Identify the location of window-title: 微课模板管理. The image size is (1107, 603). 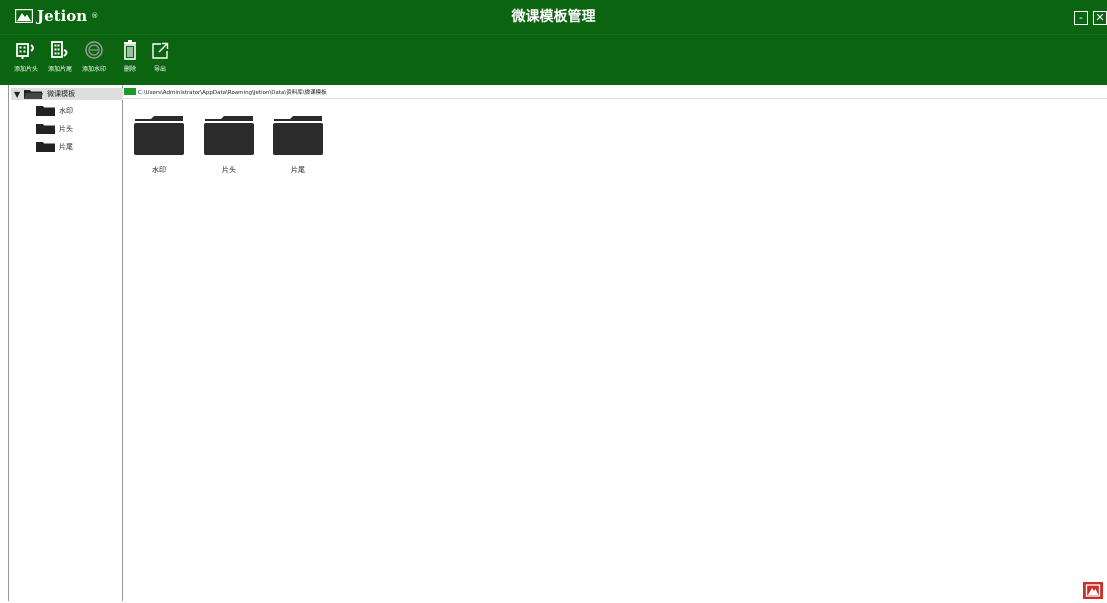
(553, 17).